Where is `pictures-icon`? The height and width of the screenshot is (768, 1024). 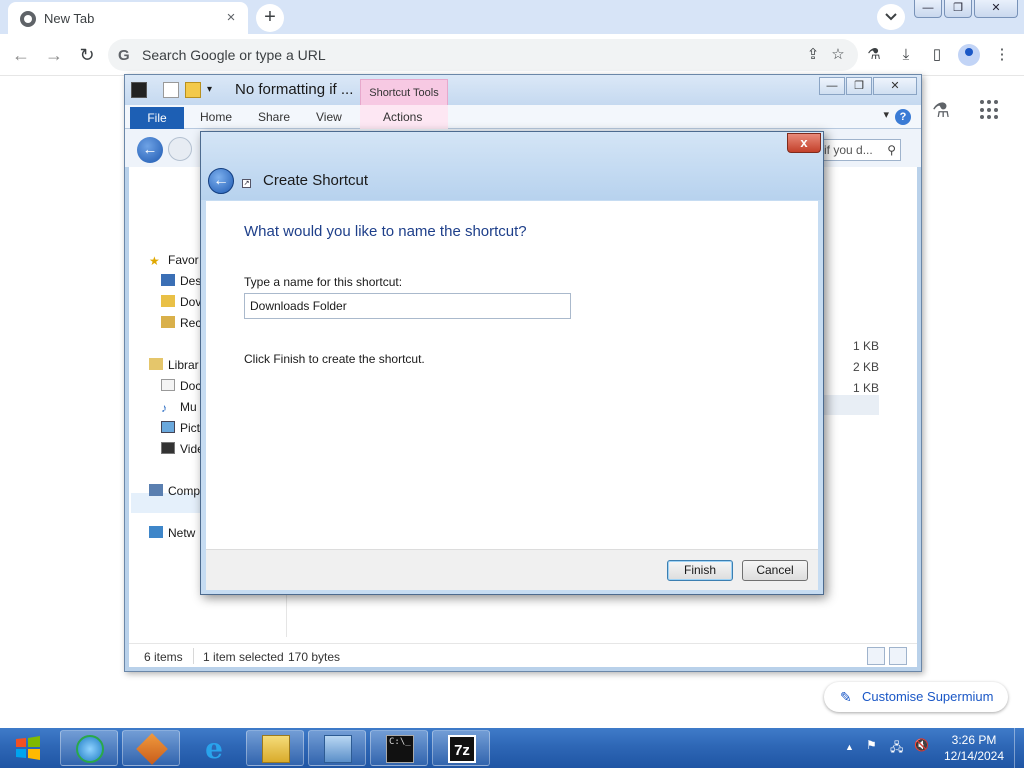
pictures-icon is located at coordinates (168, 427).